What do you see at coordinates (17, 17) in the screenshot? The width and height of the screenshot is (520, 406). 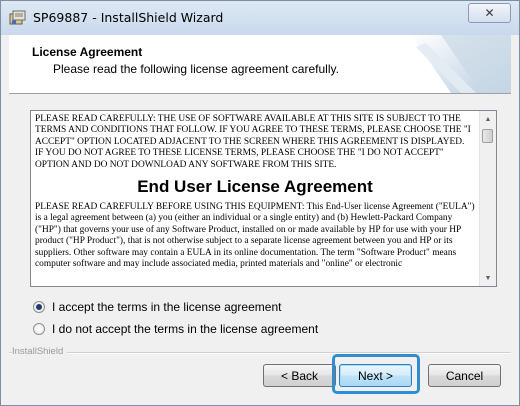 I see `installer-app-icon` at bounding box center [17, 17].